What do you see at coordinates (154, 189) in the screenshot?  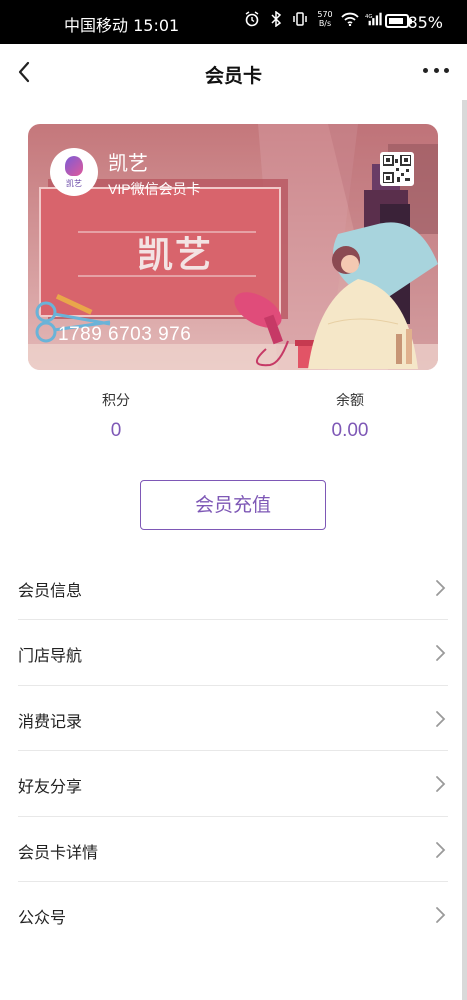 I see `card-type: VIP微信会员卡` at bounding box center [154, 189].